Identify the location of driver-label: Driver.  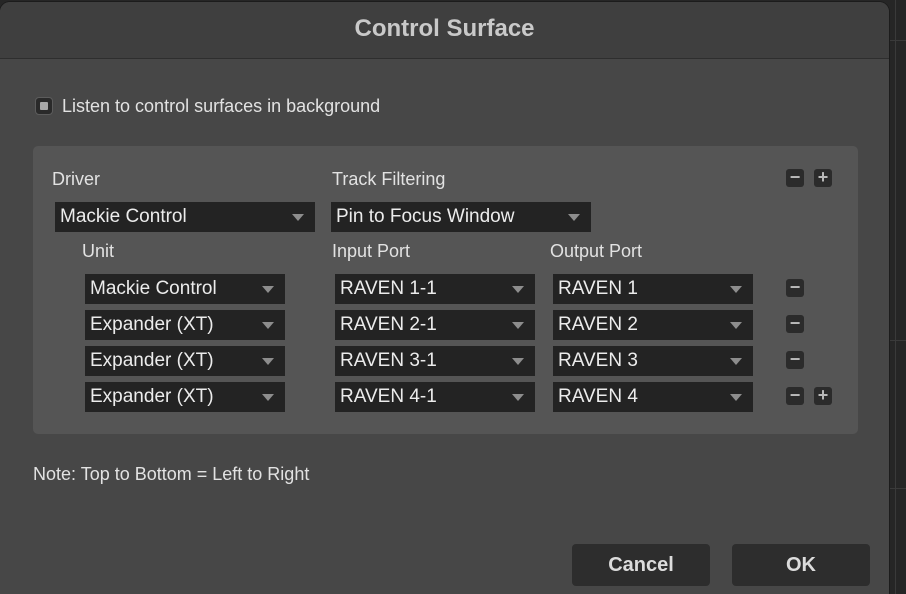
(76, 179).